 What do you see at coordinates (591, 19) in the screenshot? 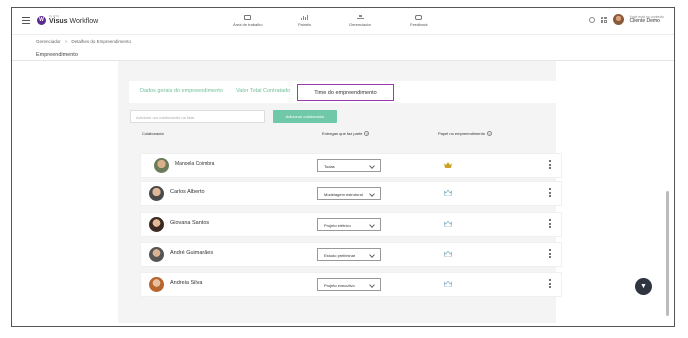
I see `notification-icon` at bounding box center [591, 19].